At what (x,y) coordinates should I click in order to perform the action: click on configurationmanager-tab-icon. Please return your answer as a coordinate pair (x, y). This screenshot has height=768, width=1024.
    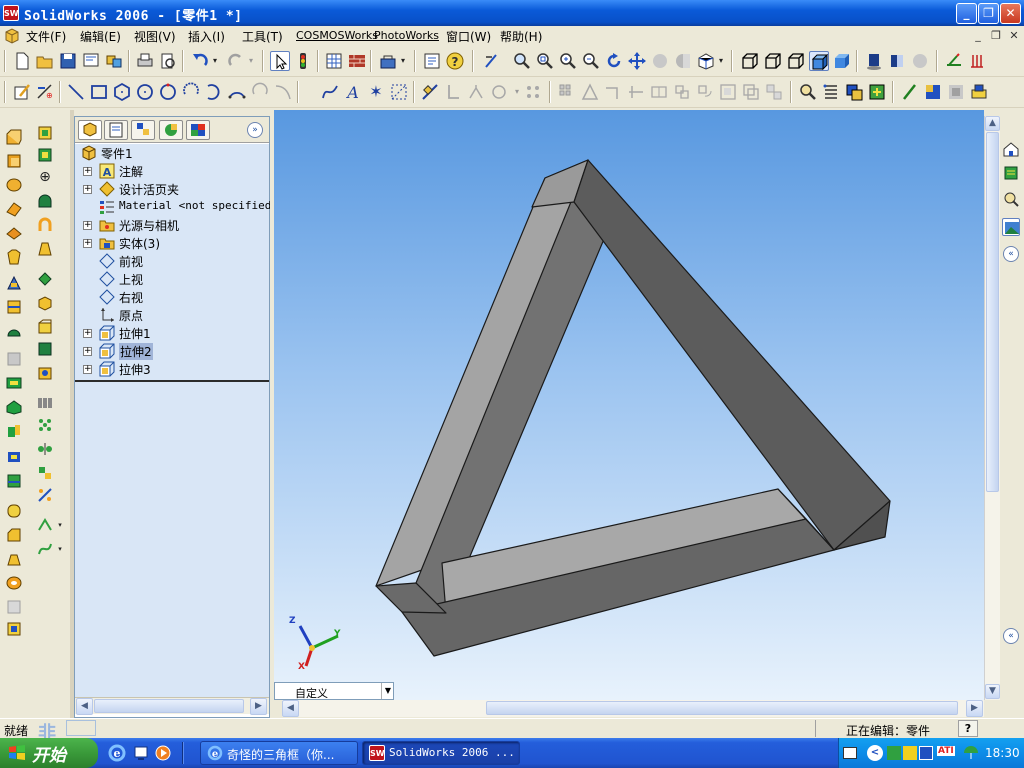
    Looking at the image, I should click on (143, 130).